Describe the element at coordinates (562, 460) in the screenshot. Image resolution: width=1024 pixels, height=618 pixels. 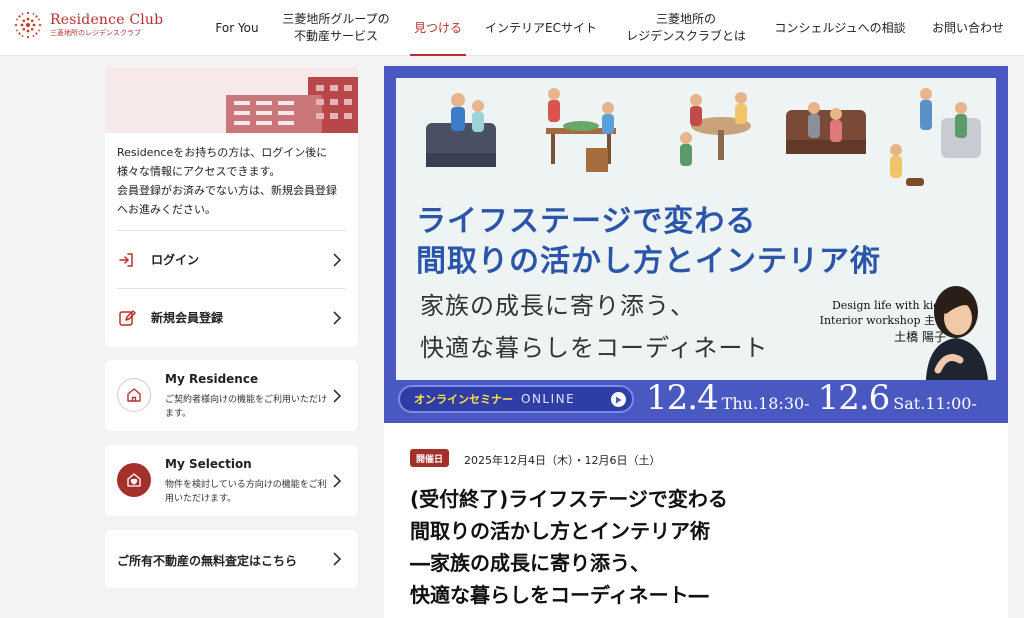
I see `event-date: 2025年12月4日（木）・12月6日（土）` at that location.